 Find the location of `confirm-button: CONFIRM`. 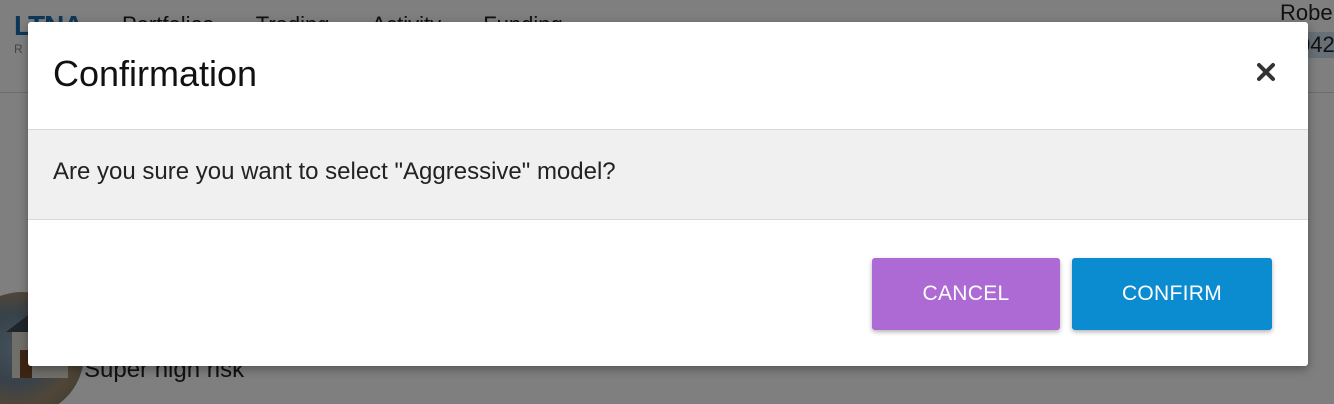

confirm-button: CONFIRM is located at coordinates (1172, 294).